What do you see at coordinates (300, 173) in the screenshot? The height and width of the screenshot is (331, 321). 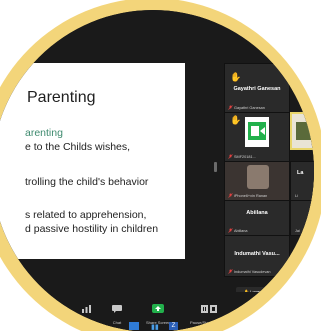 I see `participant-name: La` at bounding box center [300, 173].